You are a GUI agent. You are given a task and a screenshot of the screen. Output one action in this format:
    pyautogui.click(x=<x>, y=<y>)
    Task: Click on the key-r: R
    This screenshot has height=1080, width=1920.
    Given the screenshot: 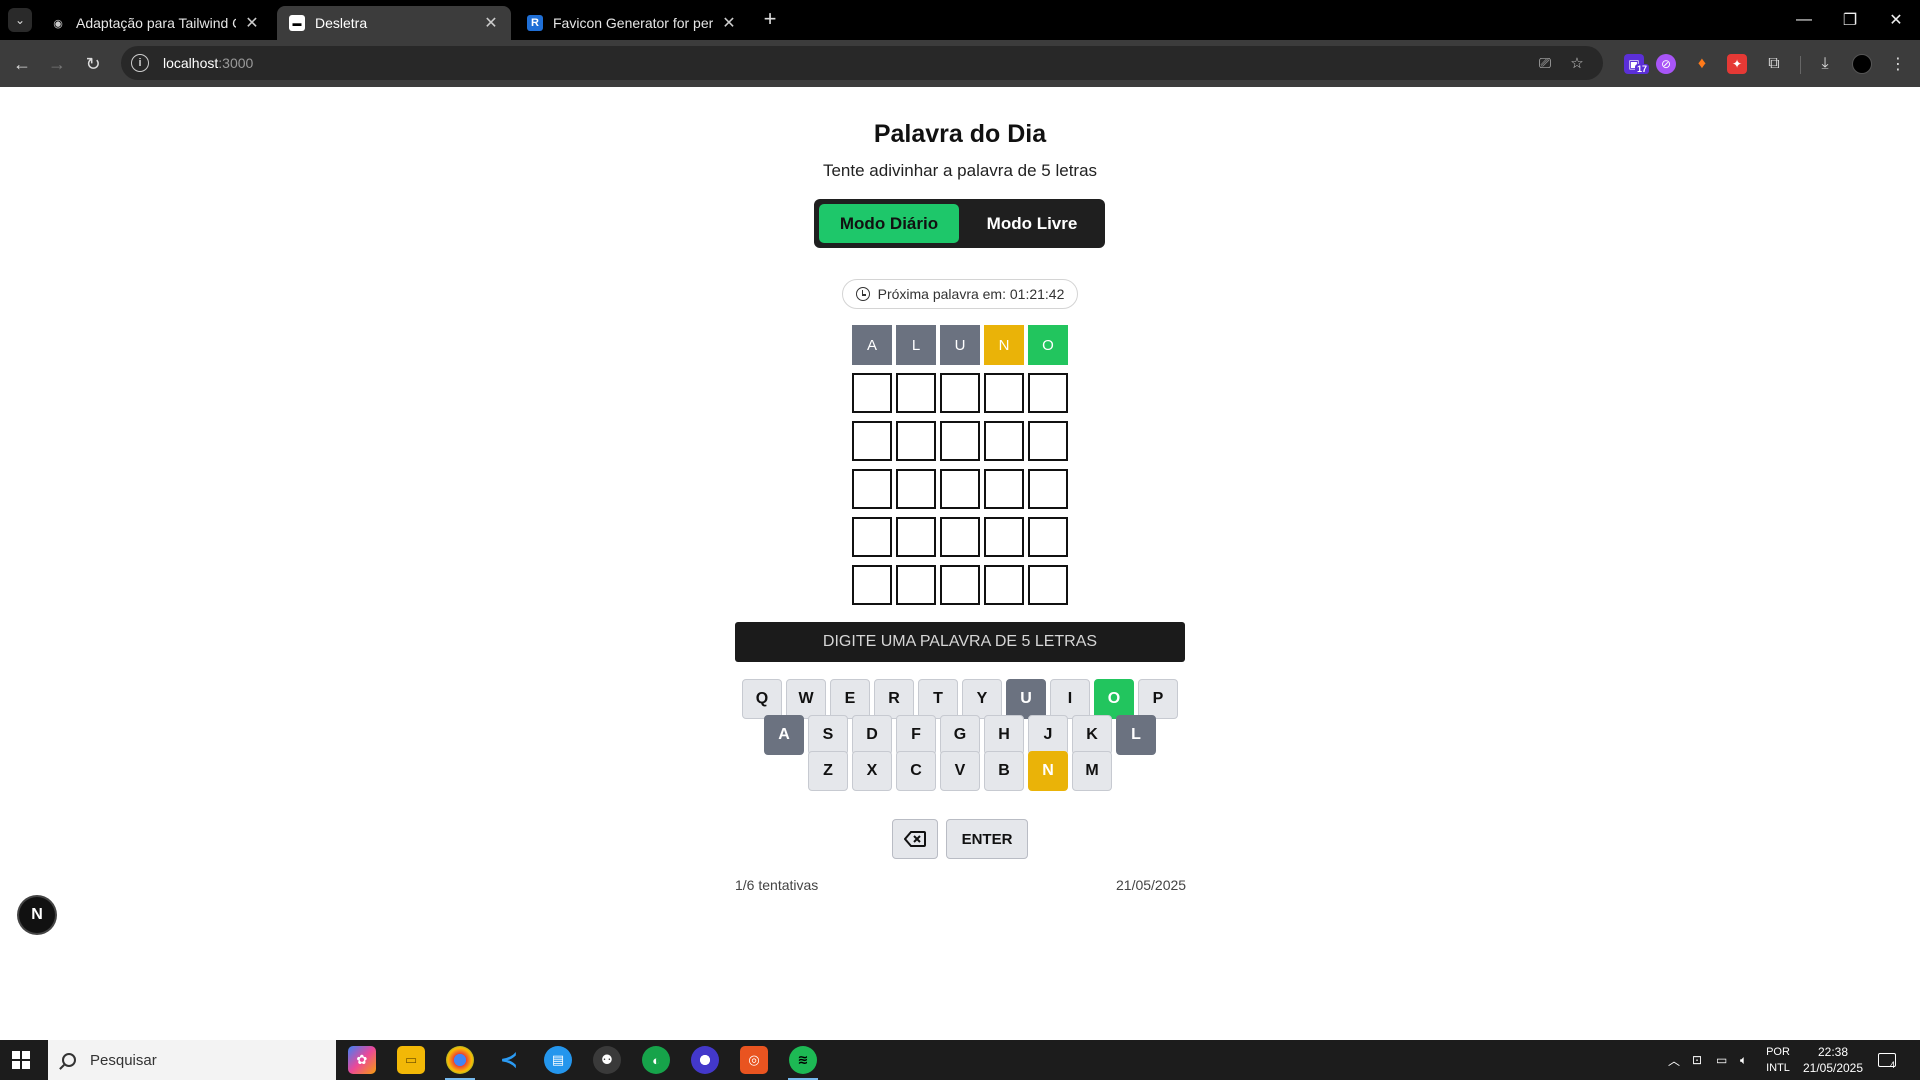 What is the action you would take?
    pyautogui.click(x=894, y=699)
    